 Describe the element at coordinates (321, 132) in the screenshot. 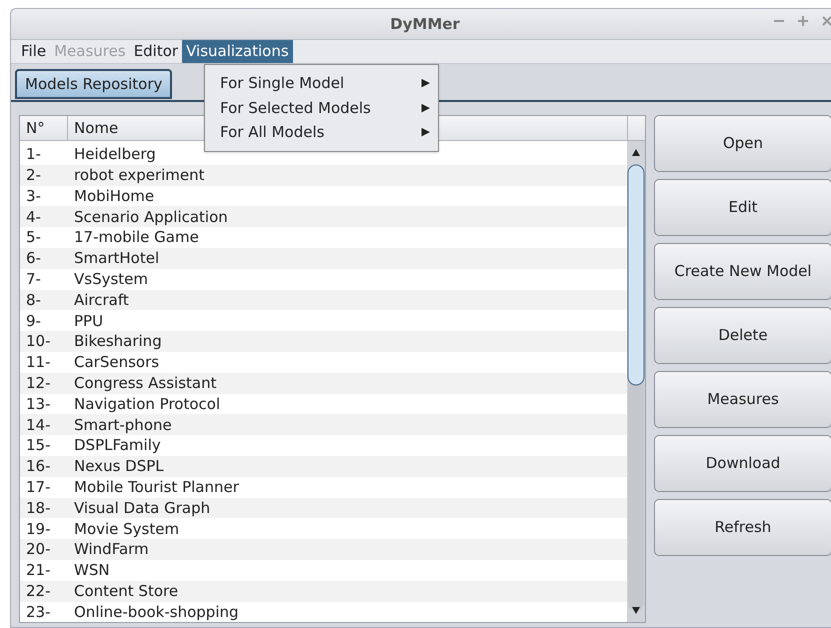

I see `menu-option: For All Models ▶` at that location.